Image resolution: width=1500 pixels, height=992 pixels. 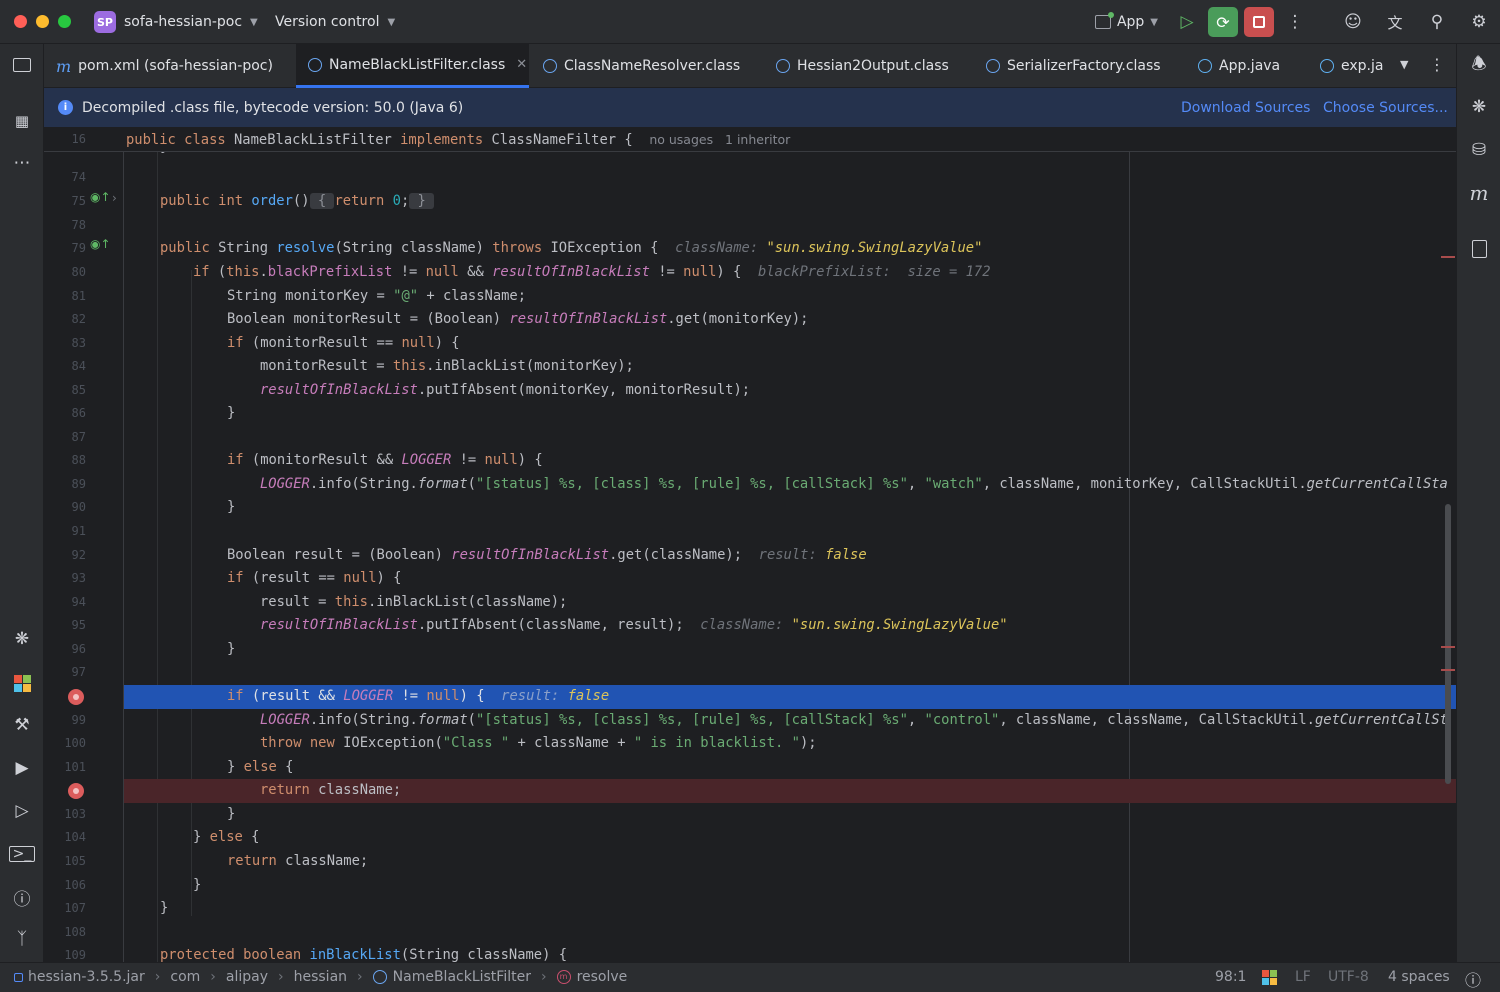 What do you see at coordinates (1479, 22) in the screenshot?
I see `gear-icon: ⚙` at bounding box center [1479, 22].